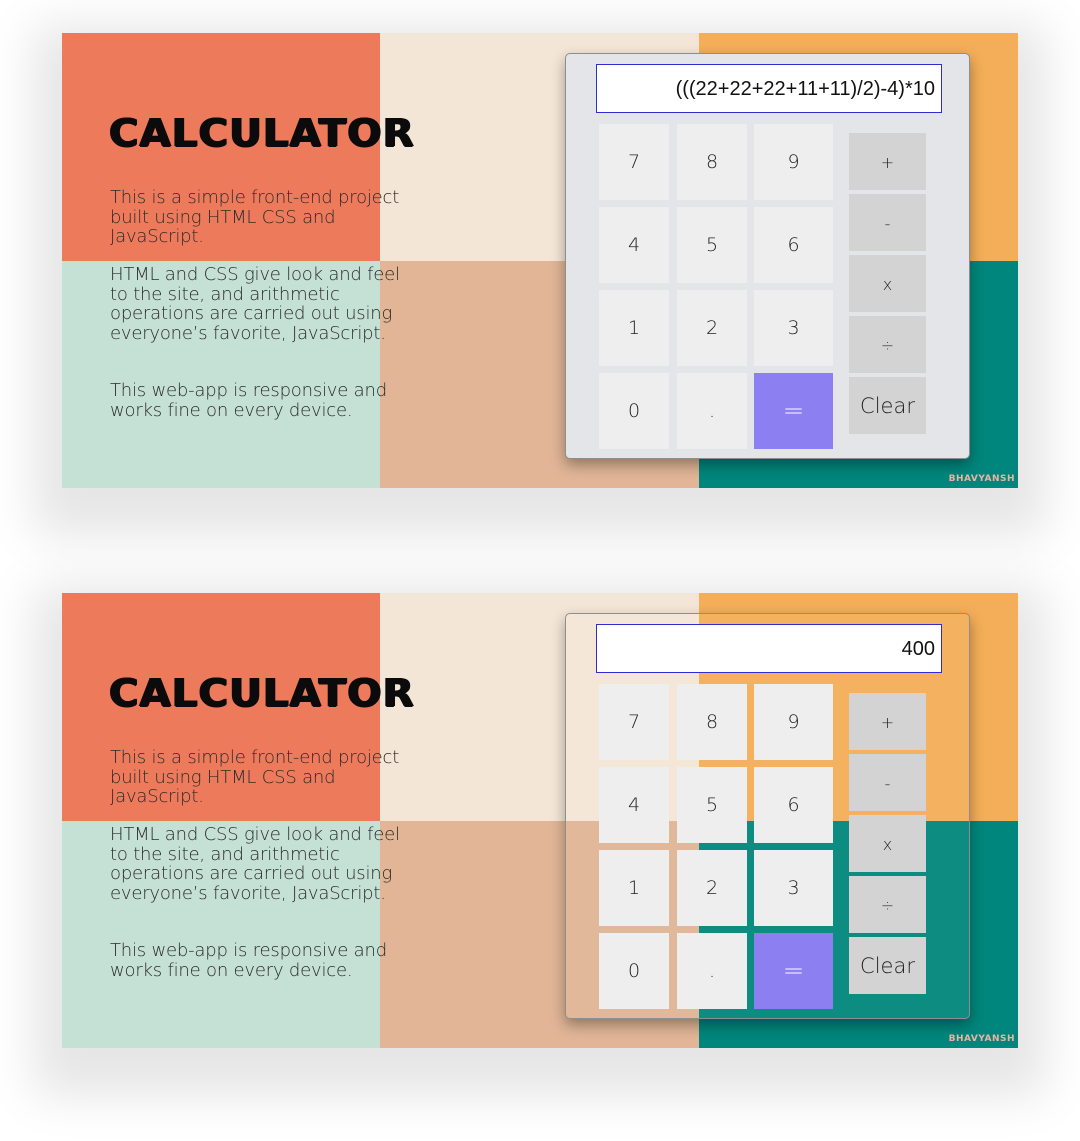 Image resolution: width=1080 pixels, height=1141 pixels. What do you see at coordinates (769, 648) in the screenshot?
I see `calculator-display: 400` at bounding box center [769, 648].